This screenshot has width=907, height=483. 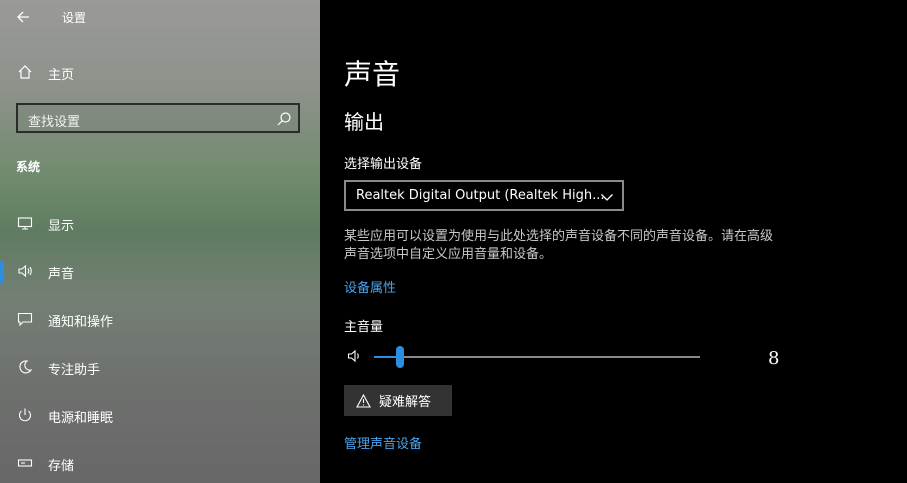 What do you see at coordinates (160, 417) in the screenshot?
I see `sidebar-item-power: 电源和睡眠` at bounding box center [160, 417].